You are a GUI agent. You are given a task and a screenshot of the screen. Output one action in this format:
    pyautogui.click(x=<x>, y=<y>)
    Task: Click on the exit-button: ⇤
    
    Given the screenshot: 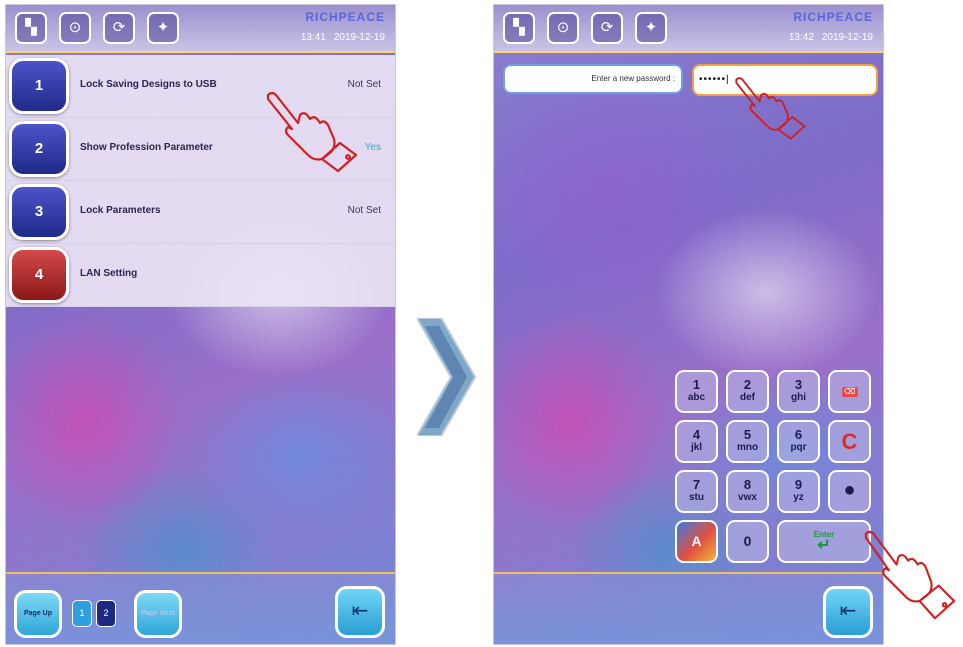 What is the action you would take?
    pyautogui.click(x=360, y=612)
    